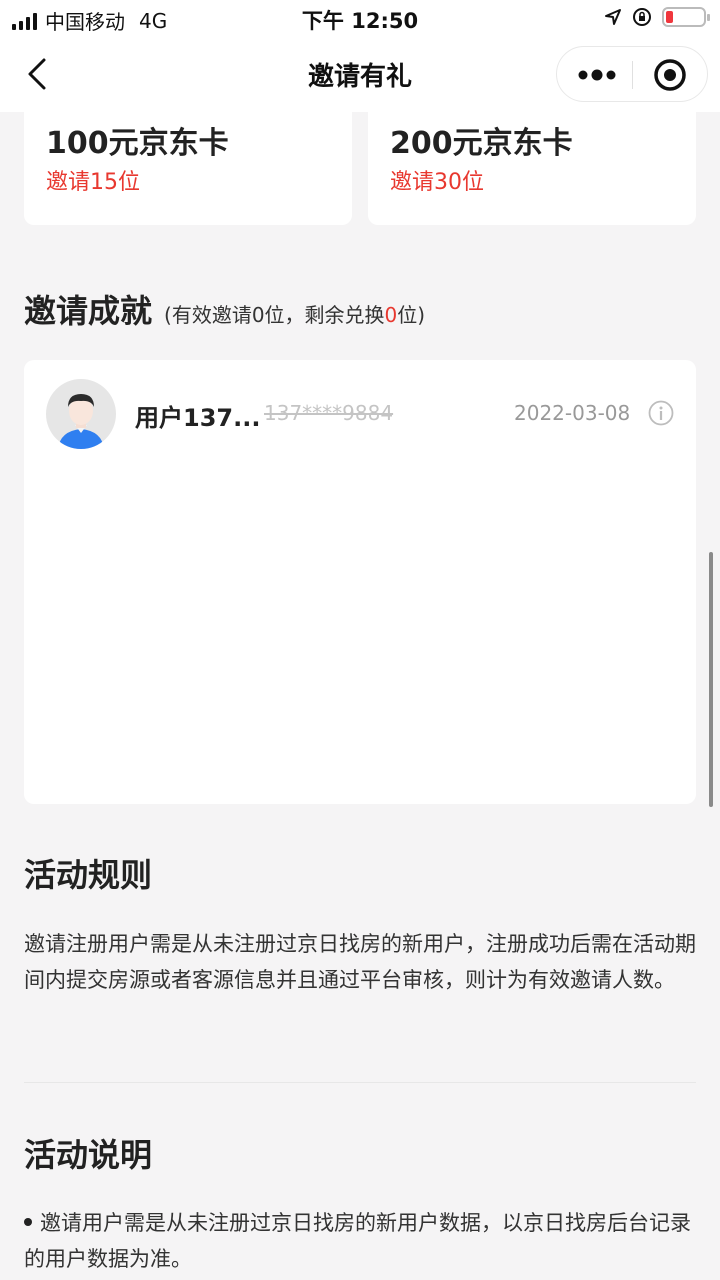  What do you see at coordinates (657, 17) in the screenshot?
I see `status-right` at bounding box center [657, 17].